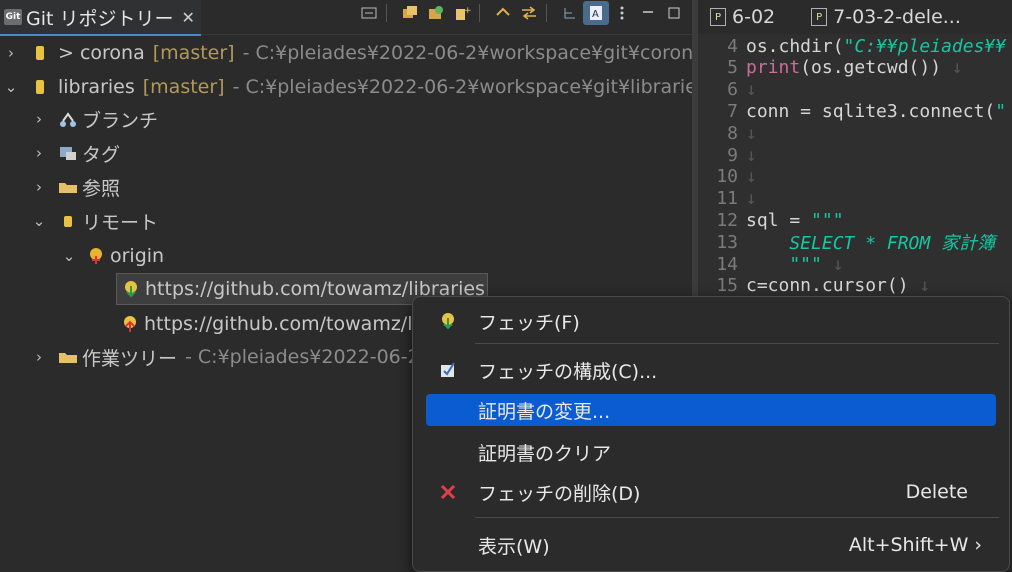 Image resolution: width=1012 pixels, height=572 pixels. I want to click on menu-item-label: 証明書のクリア, so click(545, 453).